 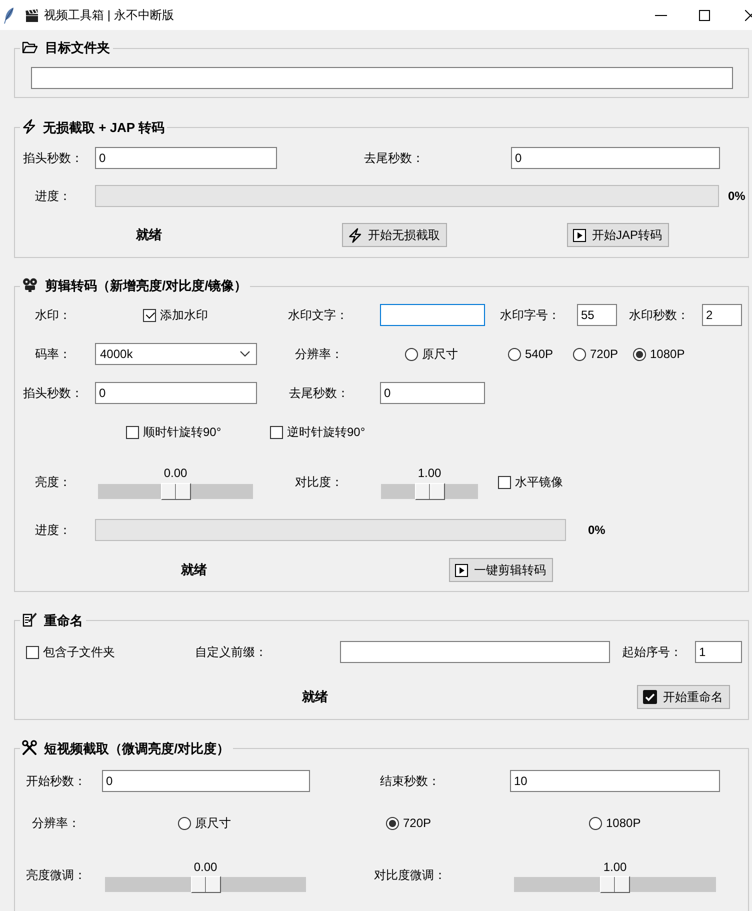 What do you see at coordinates (615, 781) in the screenshot?
I see `end-seconds-field: 10` at bounding box center [615, 781].